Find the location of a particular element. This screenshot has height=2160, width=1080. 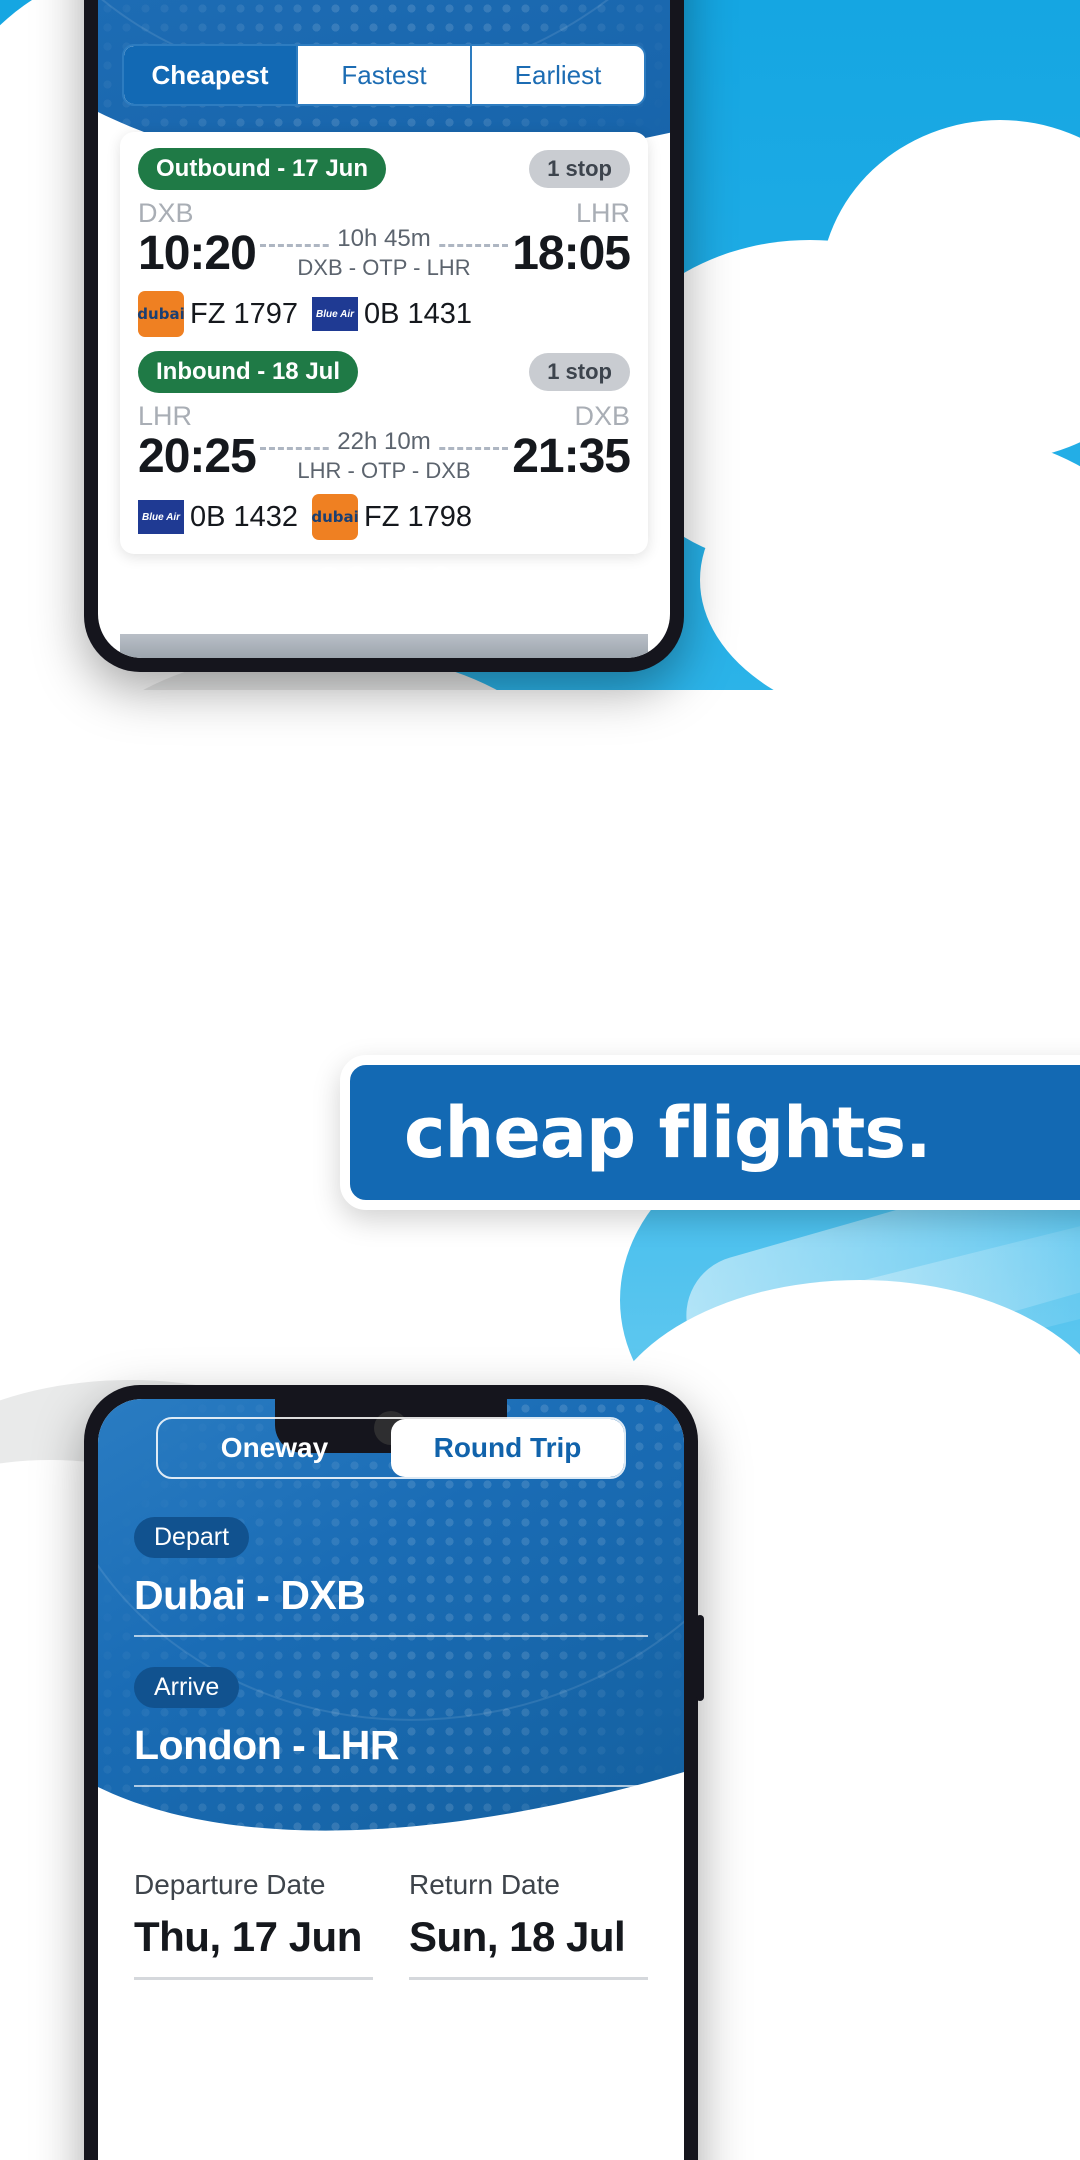

tab-oneway: Oneway is located at coordinates (274, 1448).